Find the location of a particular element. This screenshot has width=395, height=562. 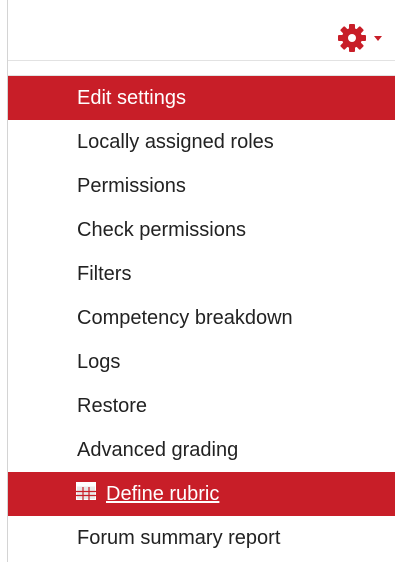

menu-item-permissions: Permissions is located at coordinates (201, 186).